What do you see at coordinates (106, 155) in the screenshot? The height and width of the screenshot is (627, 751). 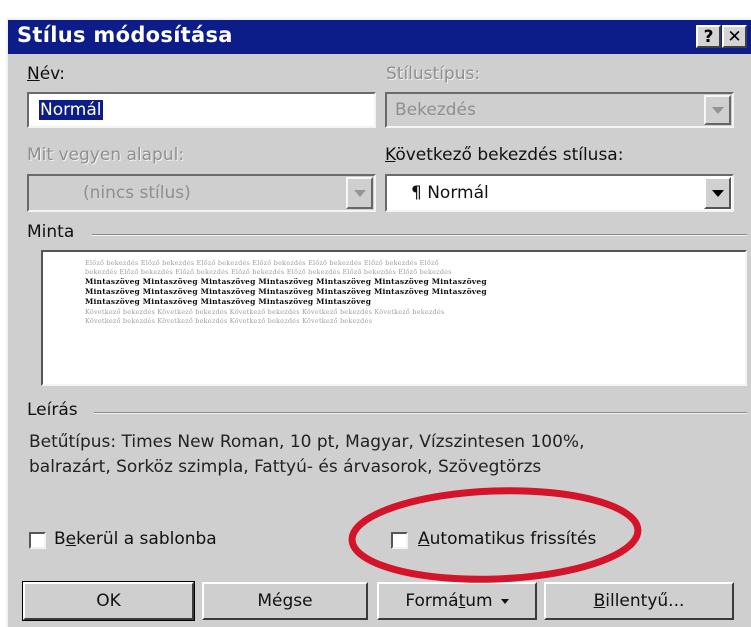 I see `based-on-label: Mit vegyen alapul:` at bounding box center [106, 155].